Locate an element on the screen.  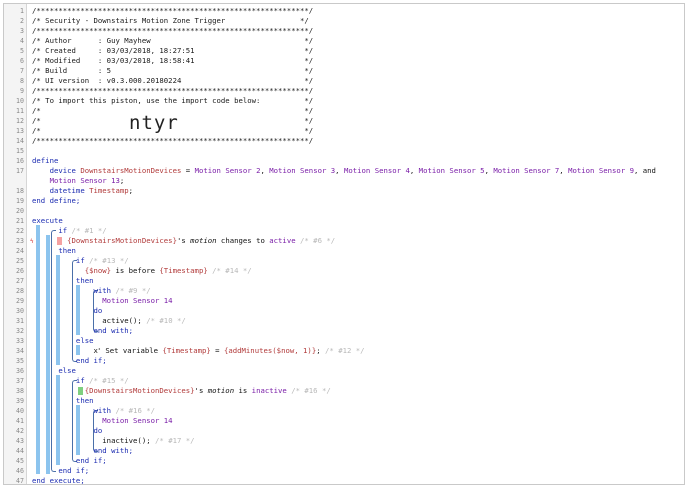
line-number: 20 is located at coordinates (20, 211).